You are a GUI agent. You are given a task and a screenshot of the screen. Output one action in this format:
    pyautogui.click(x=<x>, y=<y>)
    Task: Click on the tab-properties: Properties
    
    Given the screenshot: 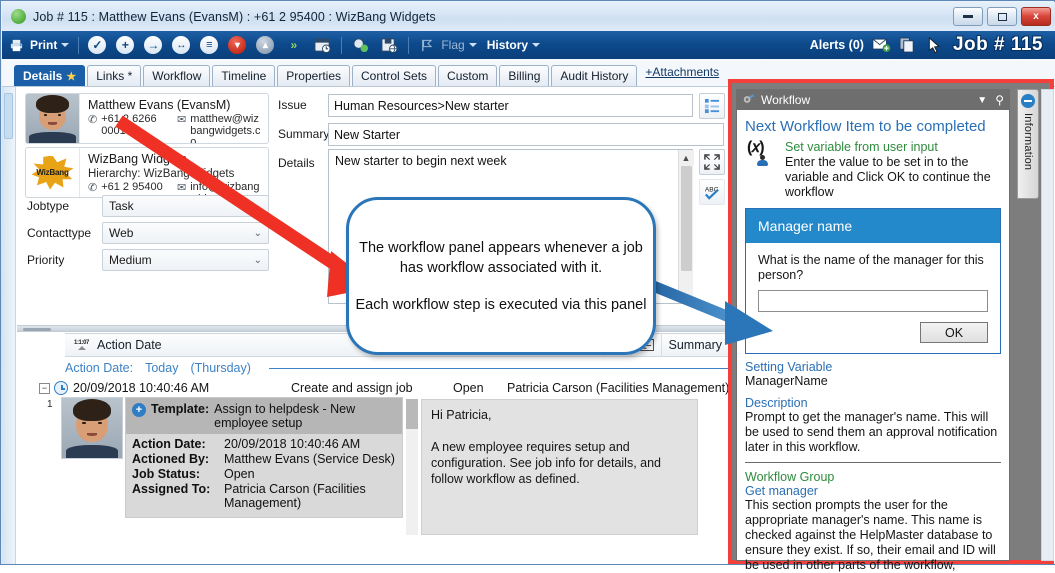 What is the action you would take?
    pyautogui.click(x=313, y=75)
    